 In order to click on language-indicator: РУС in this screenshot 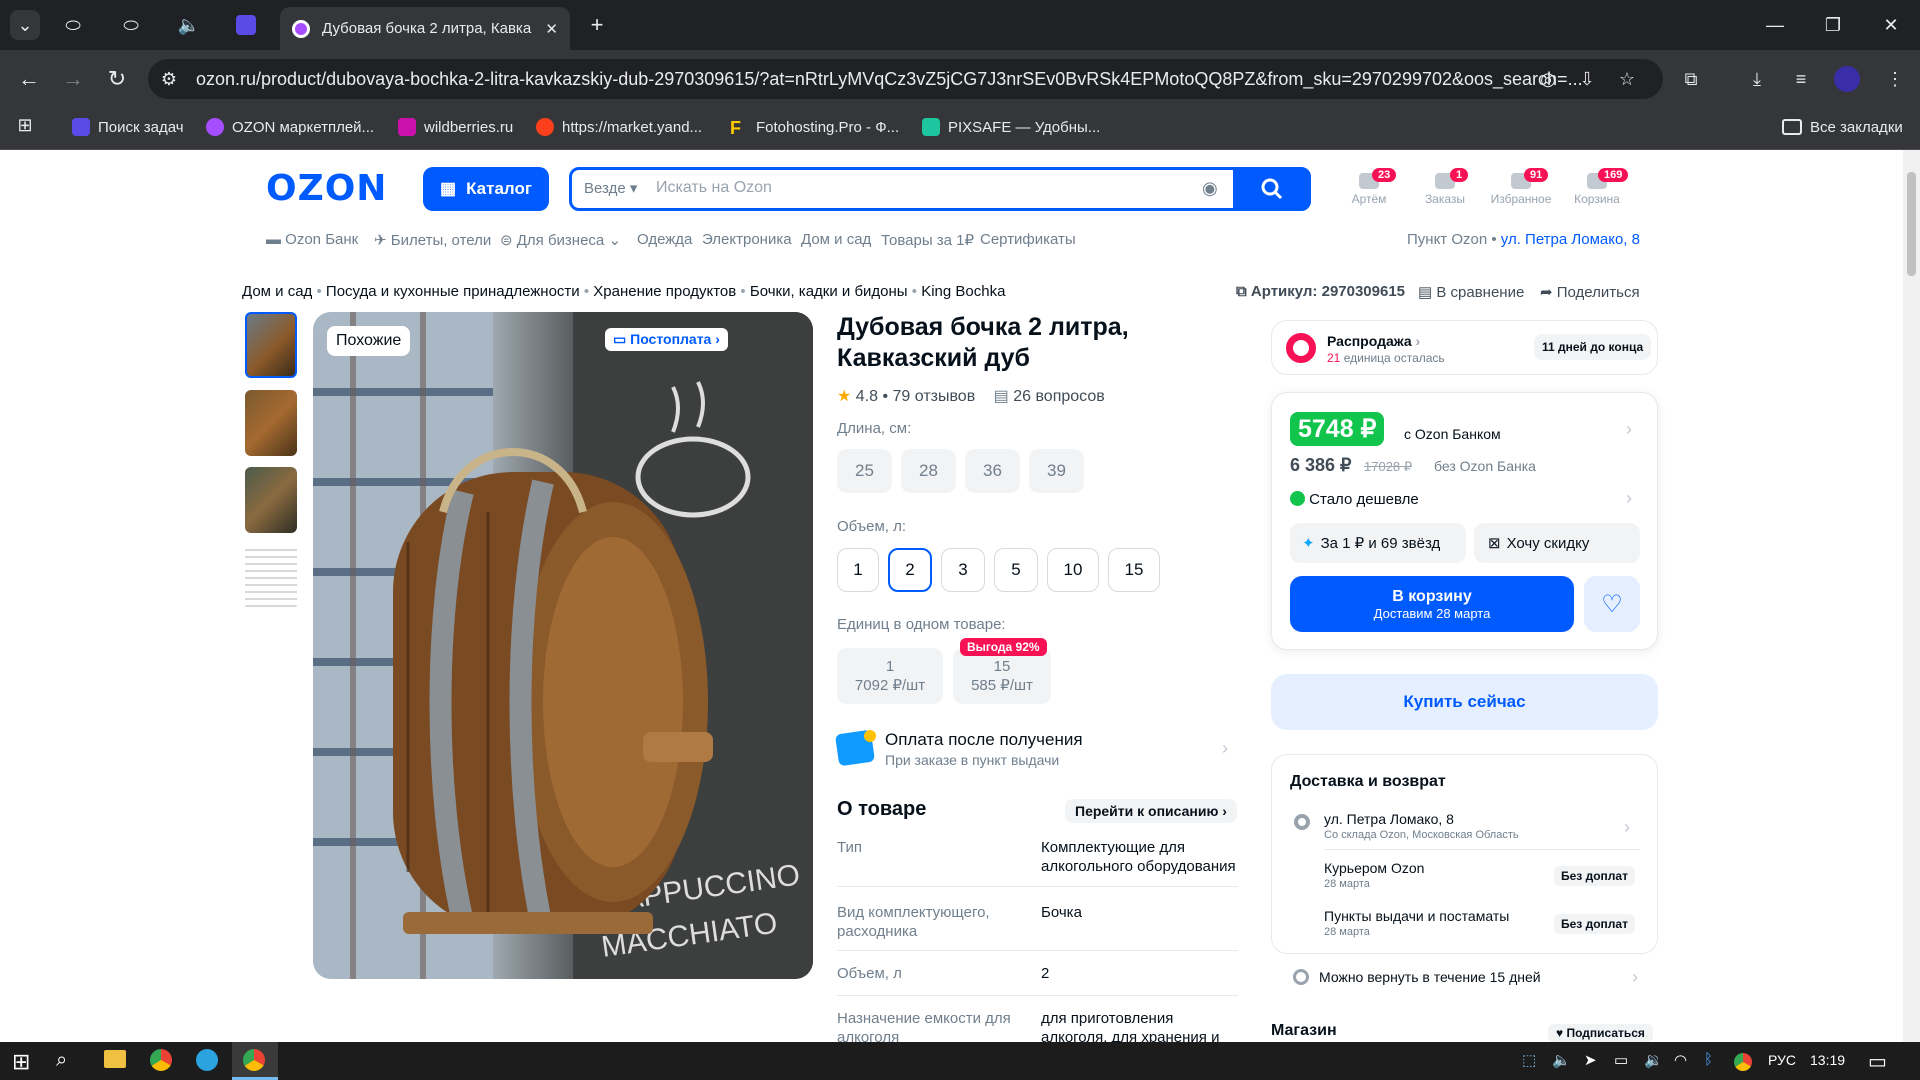, I will do `click(1782, 1060)`.